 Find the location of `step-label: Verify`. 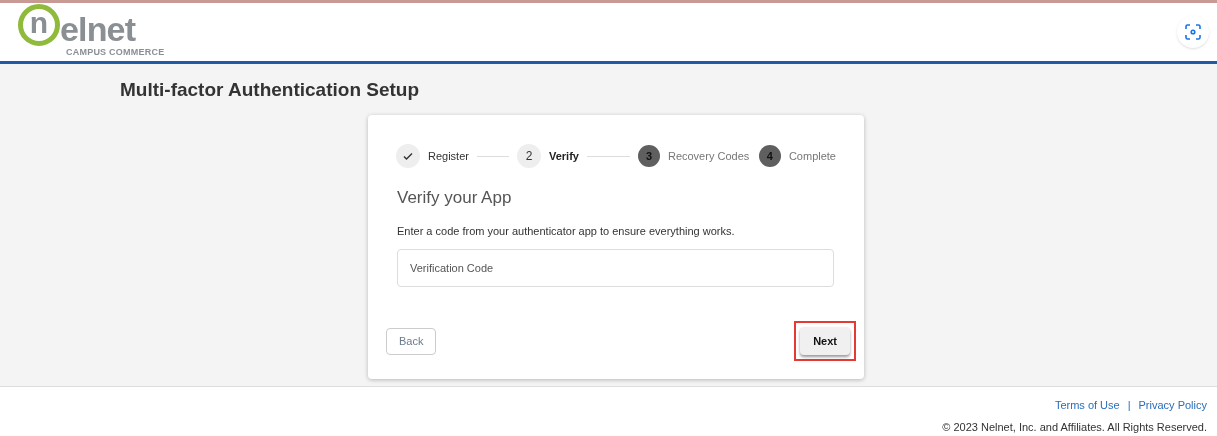

step-label: Verify is located at coordinates (563, 156).